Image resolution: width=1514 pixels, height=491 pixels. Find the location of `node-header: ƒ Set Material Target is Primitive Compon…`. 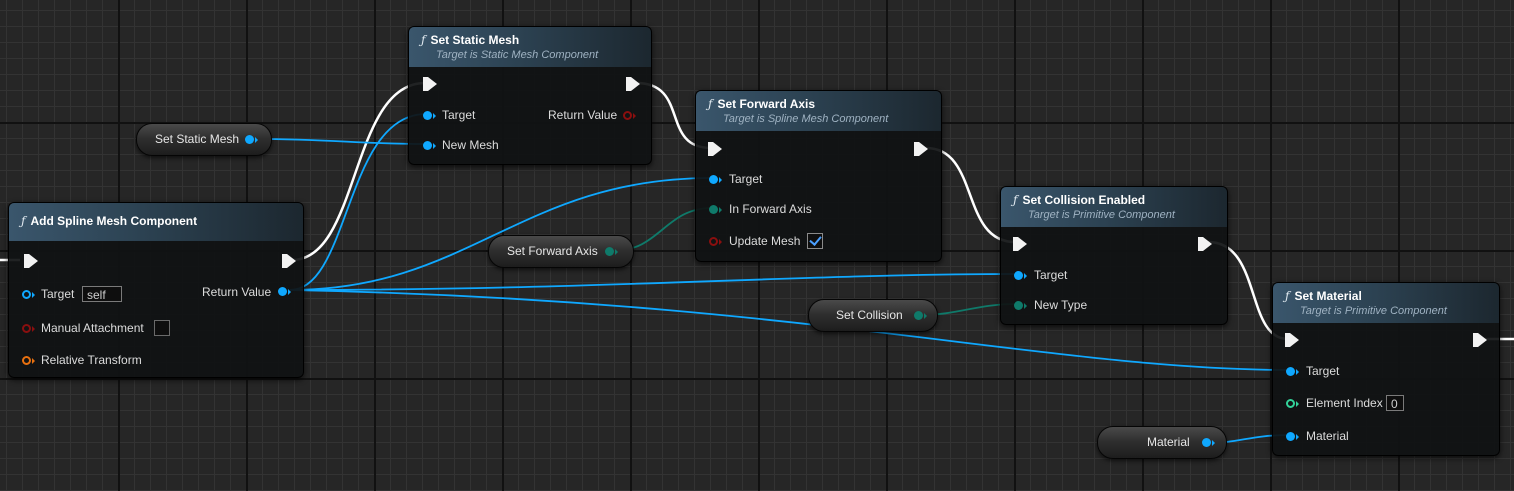

node-header: ƒ Set Material Target is Primitive Compon… is located at coordinates (1386, 303).